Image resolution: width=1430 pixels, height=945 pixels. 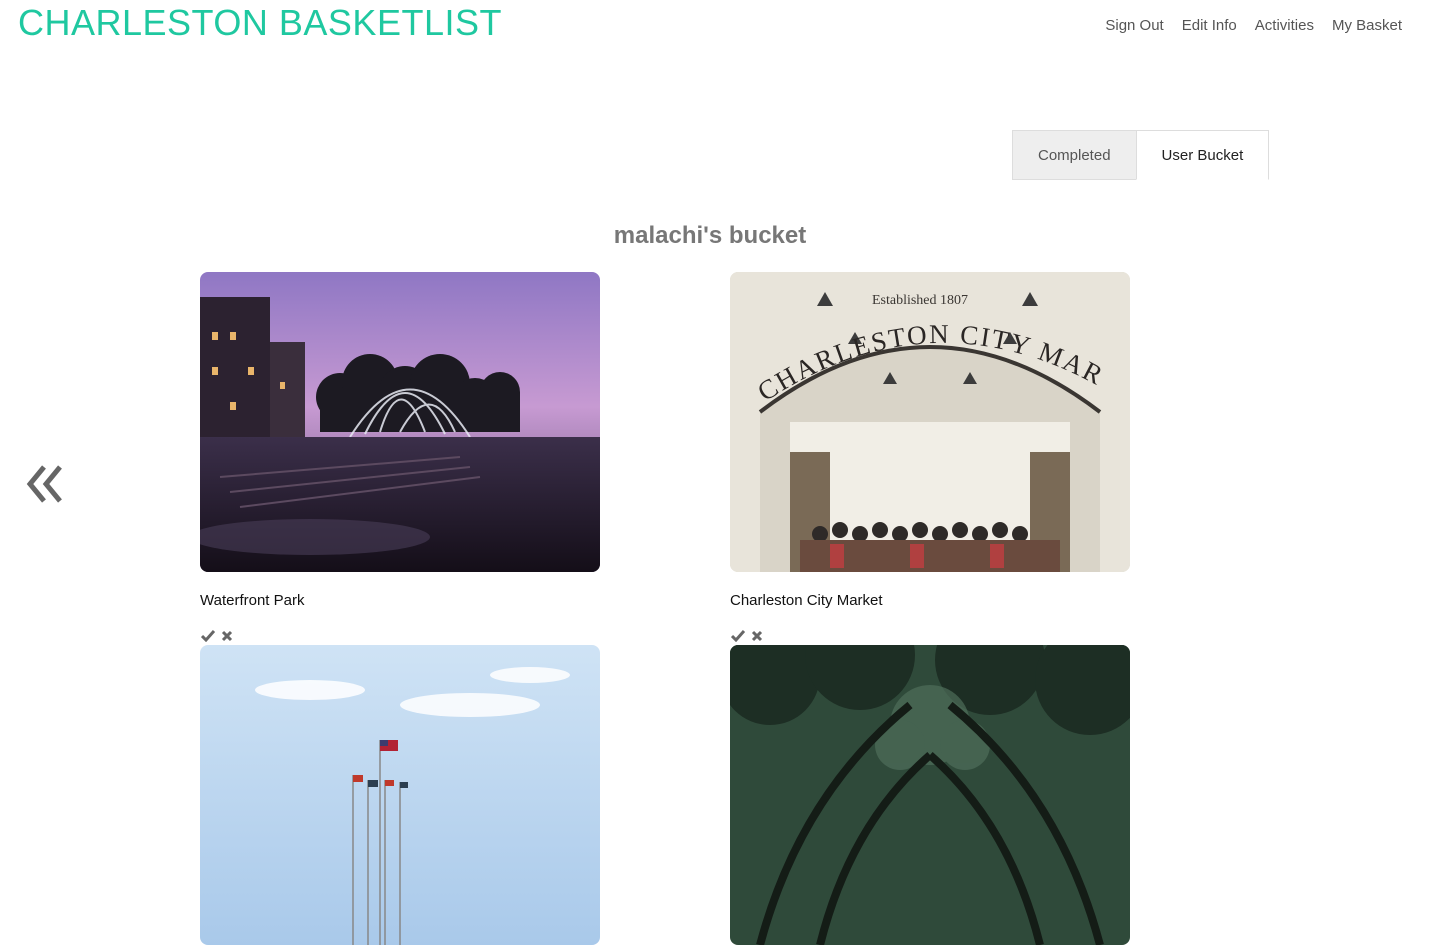 I want to click on charleston-city-market-image: Established 1807 CHARLESTON CITY MARKET, so click(x=930, y=422).